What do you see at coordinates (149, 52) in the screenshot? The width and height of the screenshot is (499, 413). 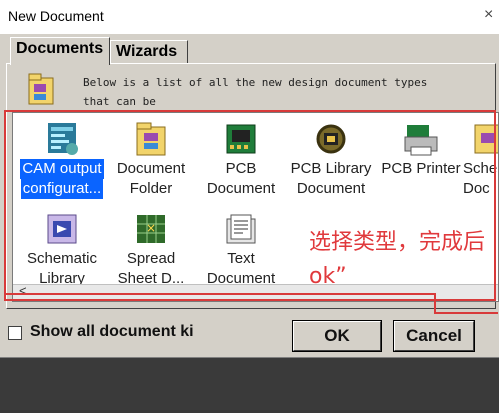 I see `tab-wizards: Wizards` at bounding box center [149, 52].